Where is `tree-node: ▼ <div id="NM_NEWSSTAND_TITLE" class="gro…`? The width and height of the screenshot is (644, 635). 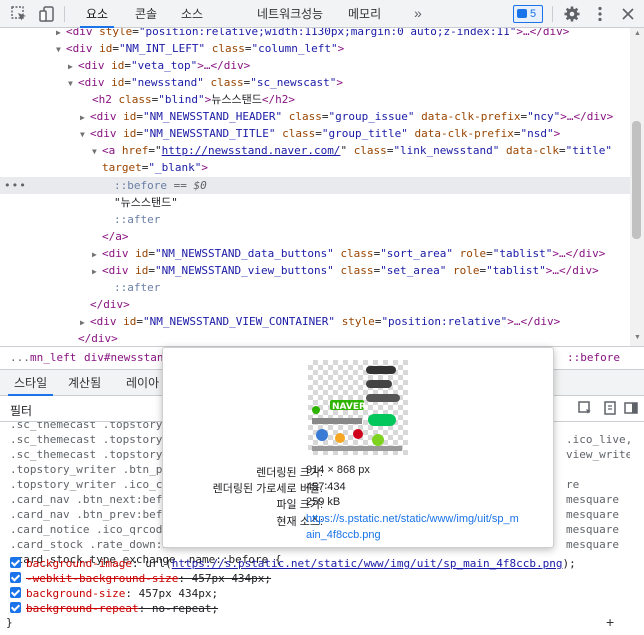
tree-node: ▼ <div id="NM_NEWSSTAND_TITLE" class="gro… is located at coordinates (320, 133).